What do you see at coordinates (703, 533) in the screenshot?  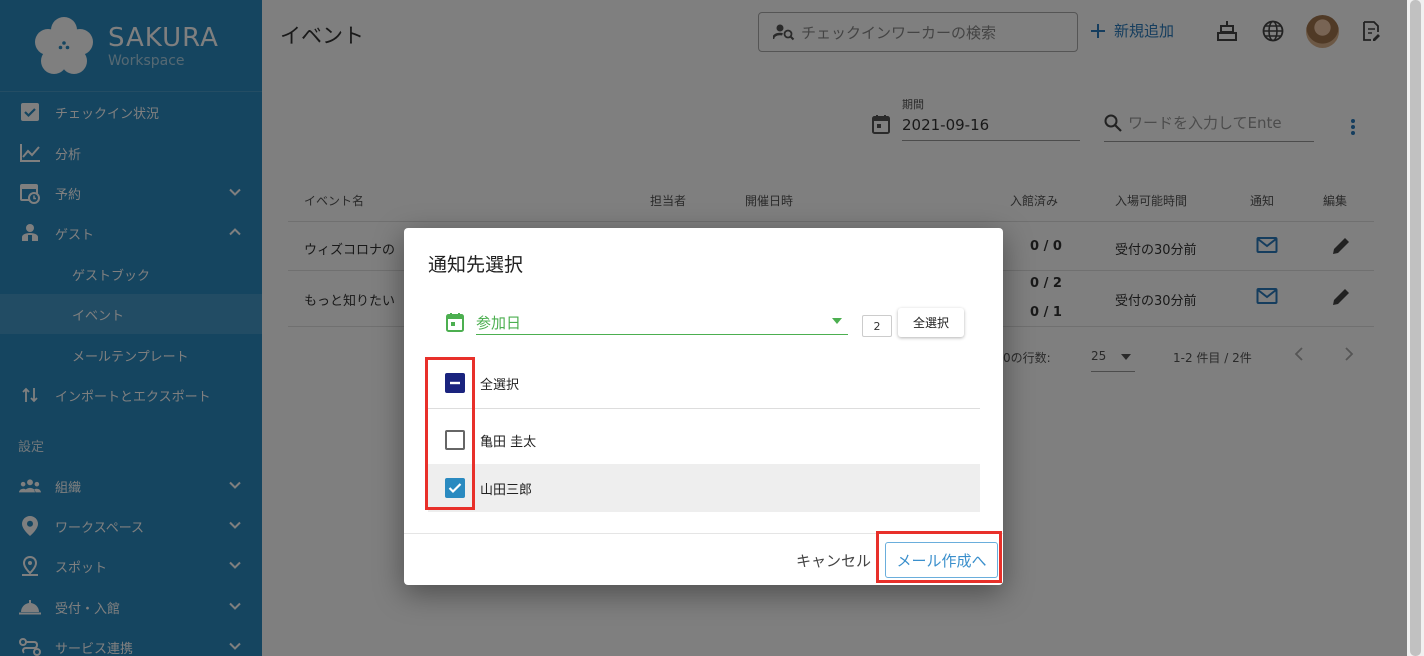 I see `dialog-footer-divider` at bounding box center [703, 533].